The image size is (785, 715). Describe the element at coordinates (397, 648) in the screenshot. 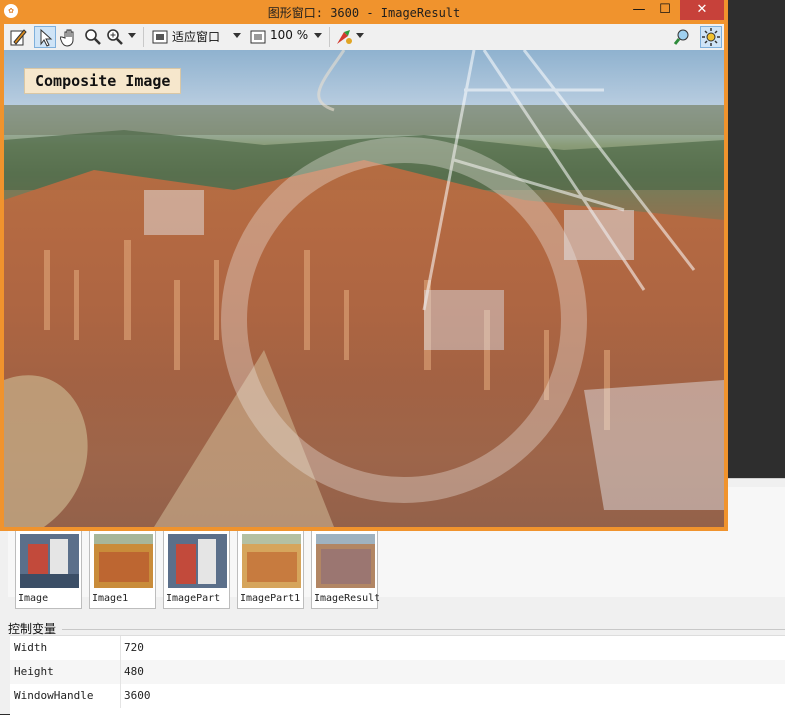

I see `variable-row: Width 720` at that location.